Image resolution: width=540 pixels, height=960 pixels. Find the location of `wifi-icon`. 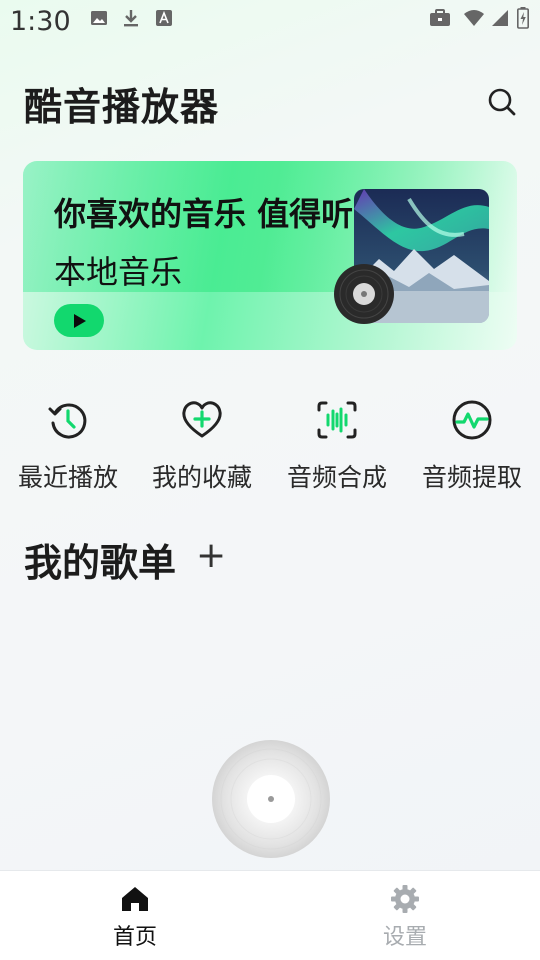

wifi-icon is located at coordinates (474, 18).